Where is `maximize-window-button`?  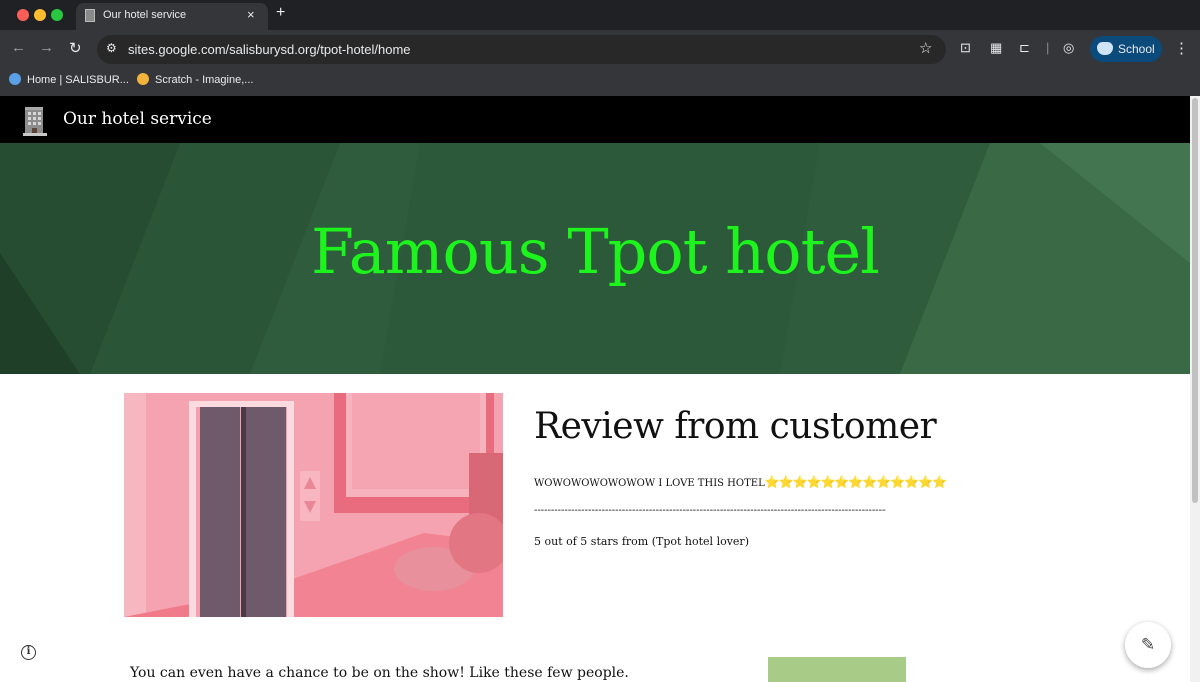 maximize-window-button is located at coordinates (57, 15).